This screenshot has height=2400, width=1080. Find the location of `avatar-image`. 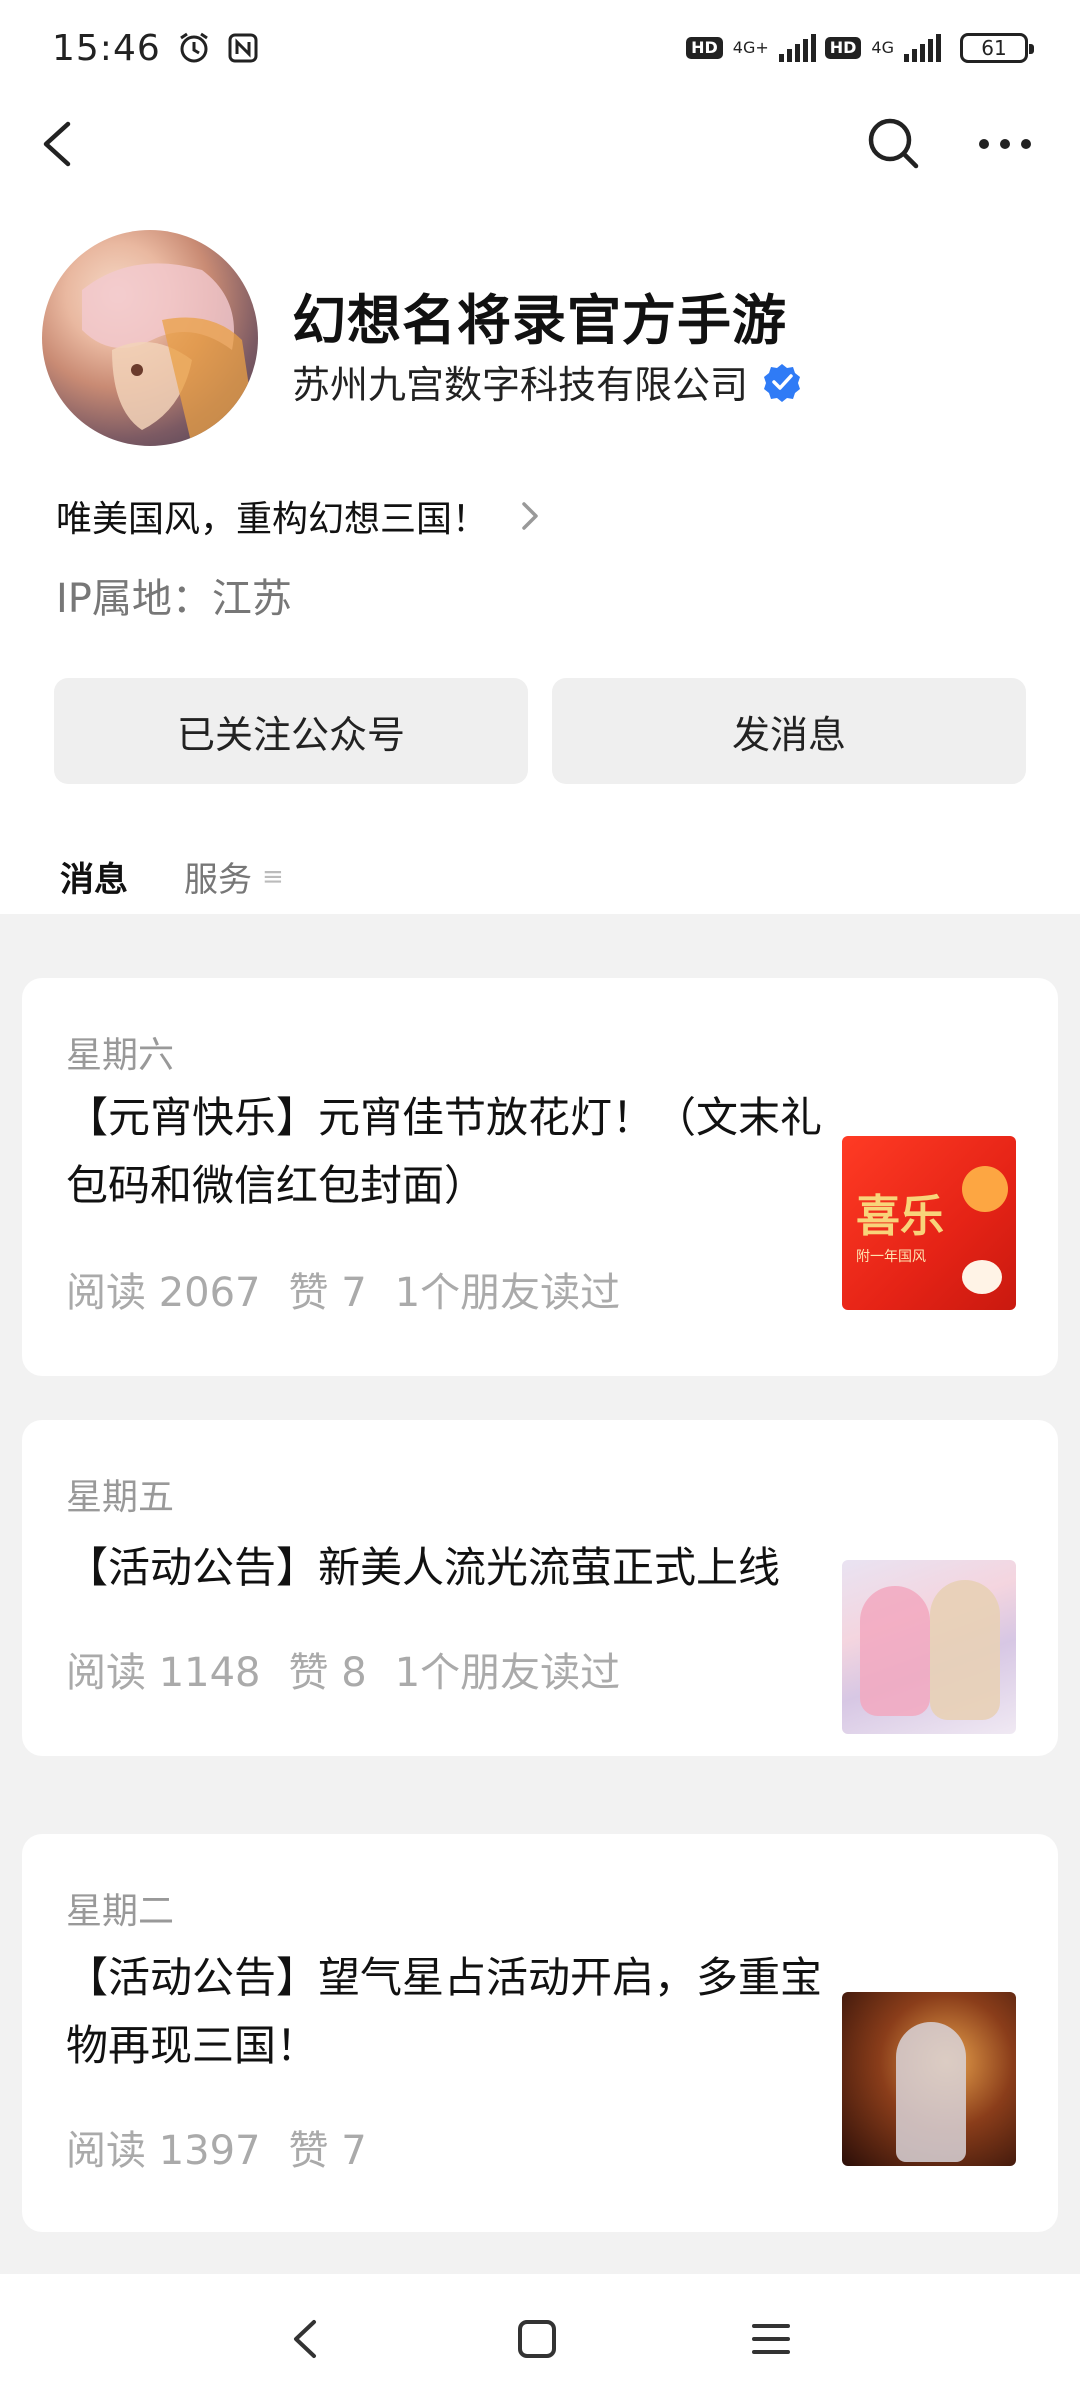

avatar-image is located at coordinates (170, 354).